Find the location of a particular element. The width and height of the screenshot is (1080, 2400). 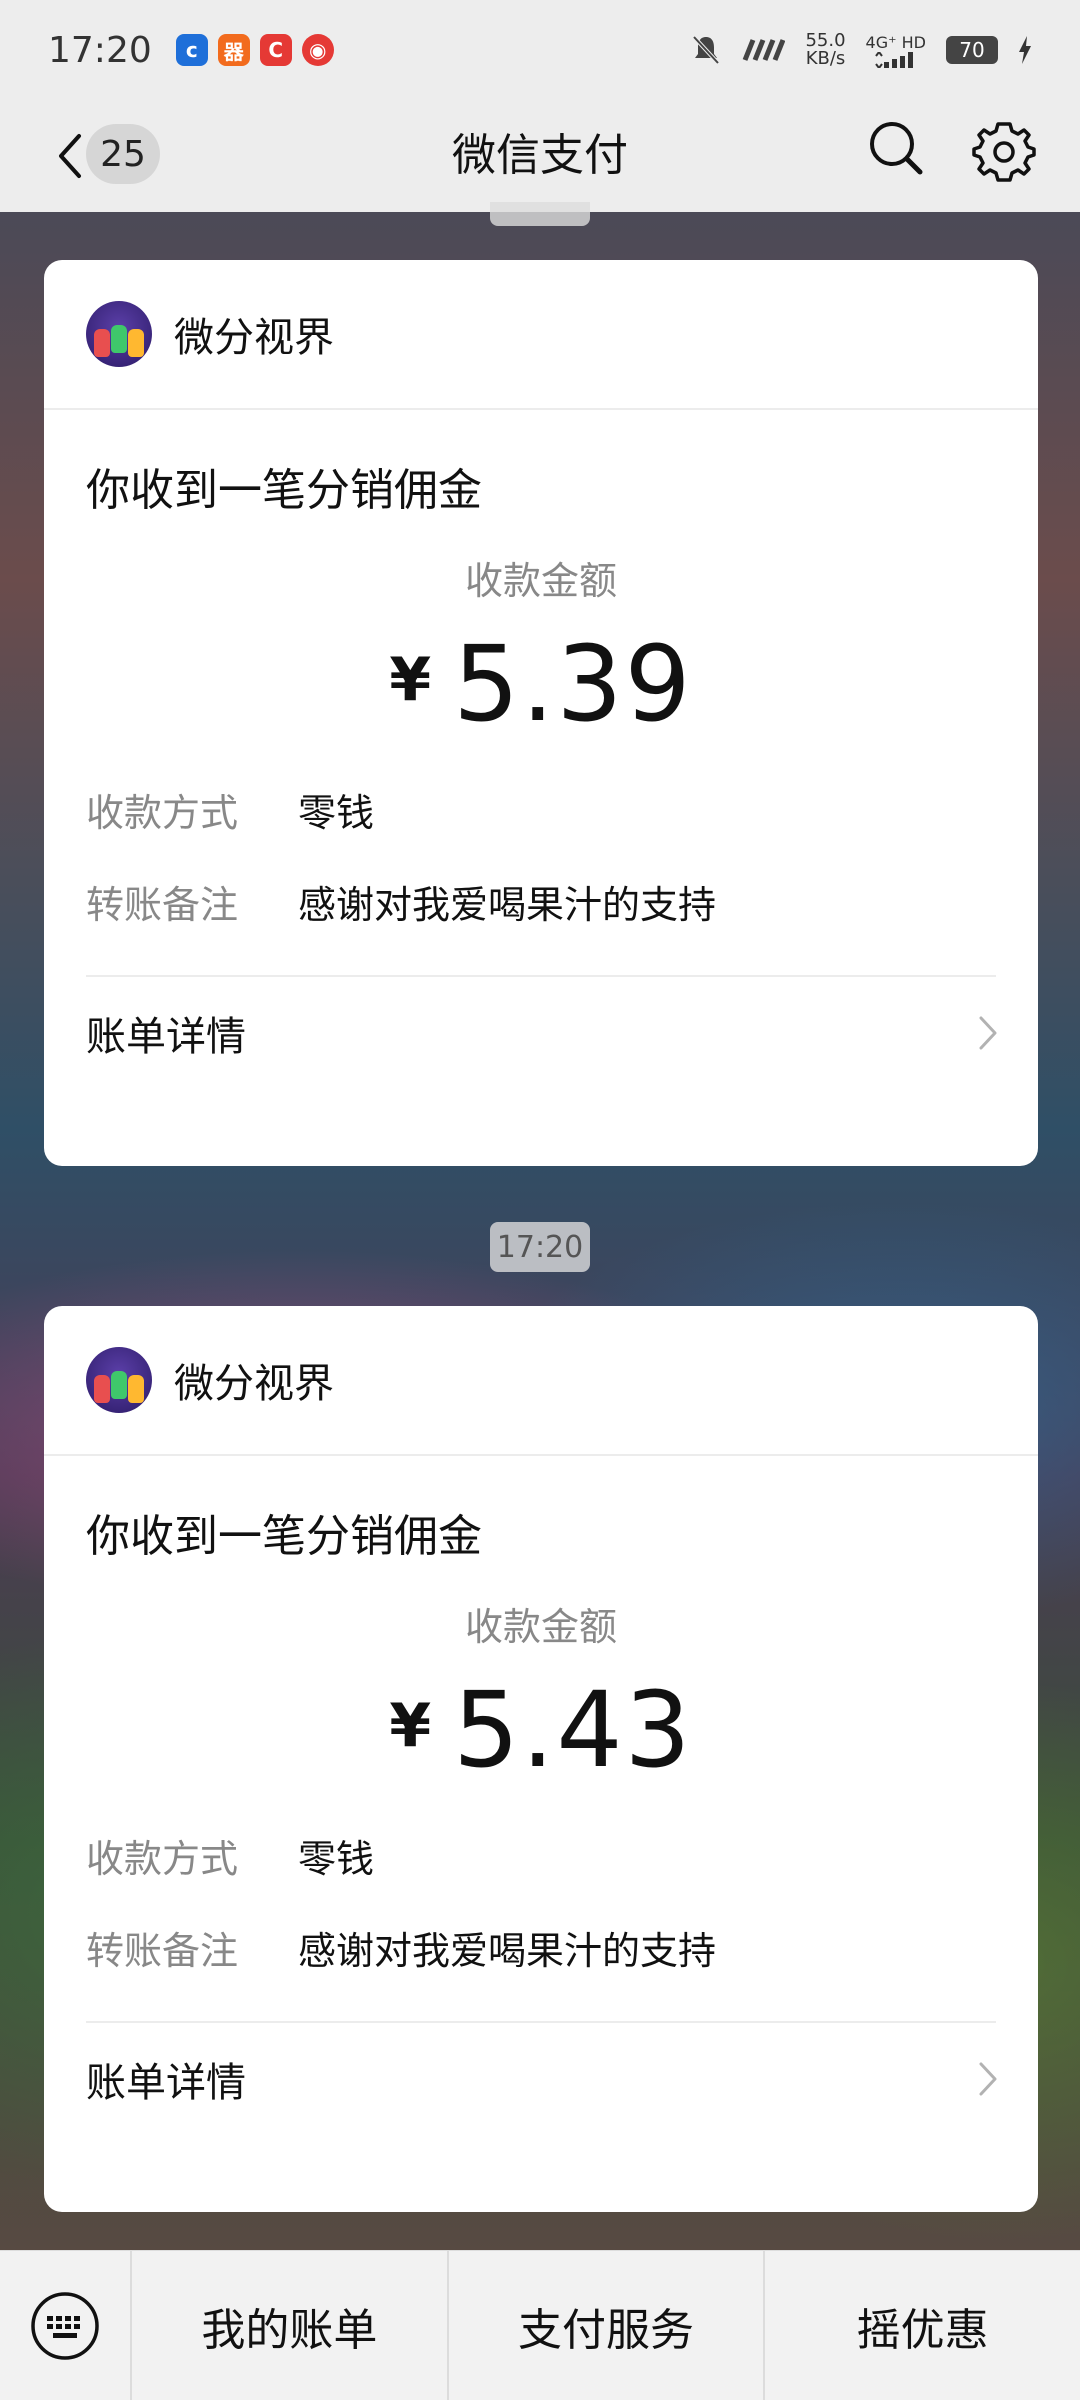

search-button is located at coordinates (896, 148).